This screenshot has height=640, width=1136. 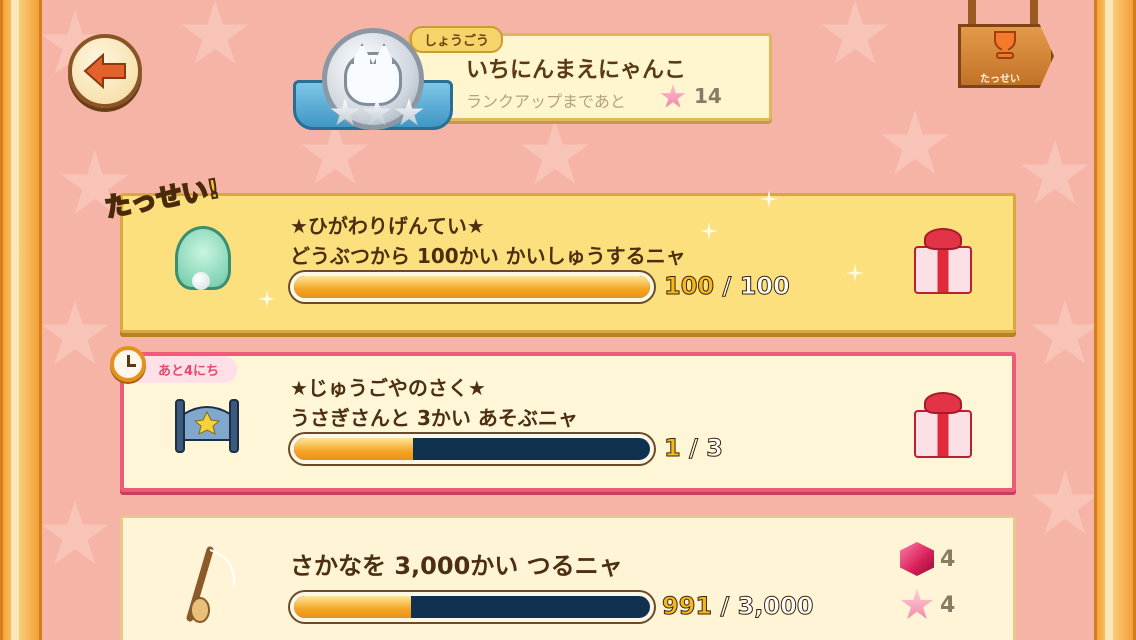 What do you see at coordinates (128, 364) in the screenshot?
I see `clock-icon` at bounding box center [128, 364].